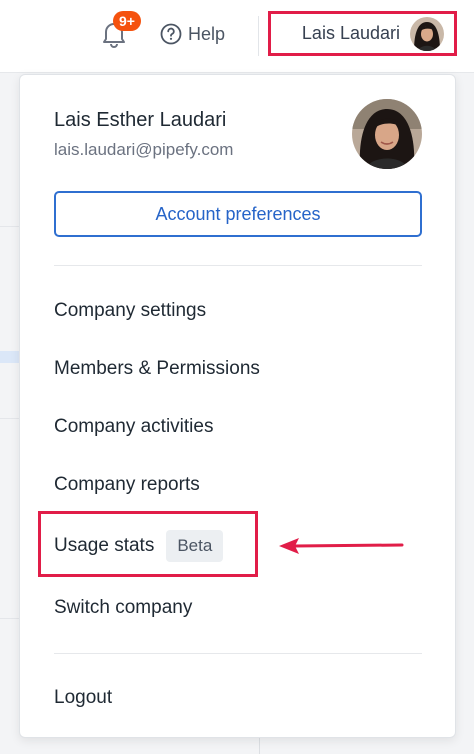 This screenshot has height=754, width=474. What do you see at coordinates (140, 120) in the screenshot?
I see `profile-name: Lais Esther Laudari` at bounding box center [140, 120].